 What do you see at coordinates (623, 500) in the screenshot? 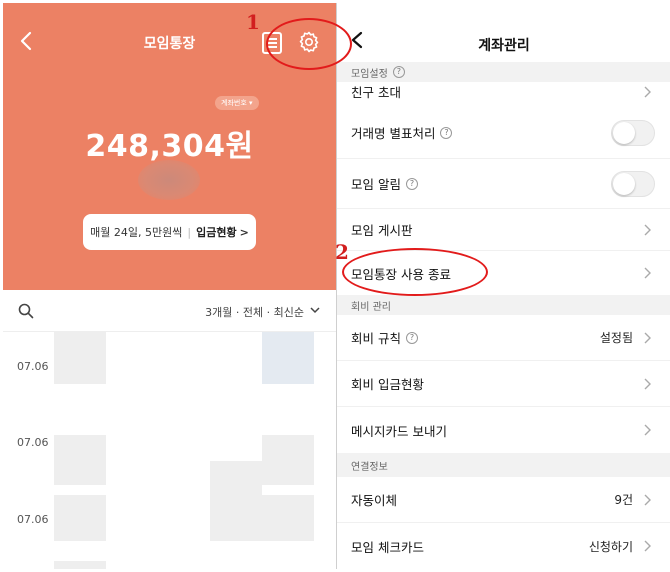
I see `auto-transfer-count: 9건` at bounding box center [623, 500].